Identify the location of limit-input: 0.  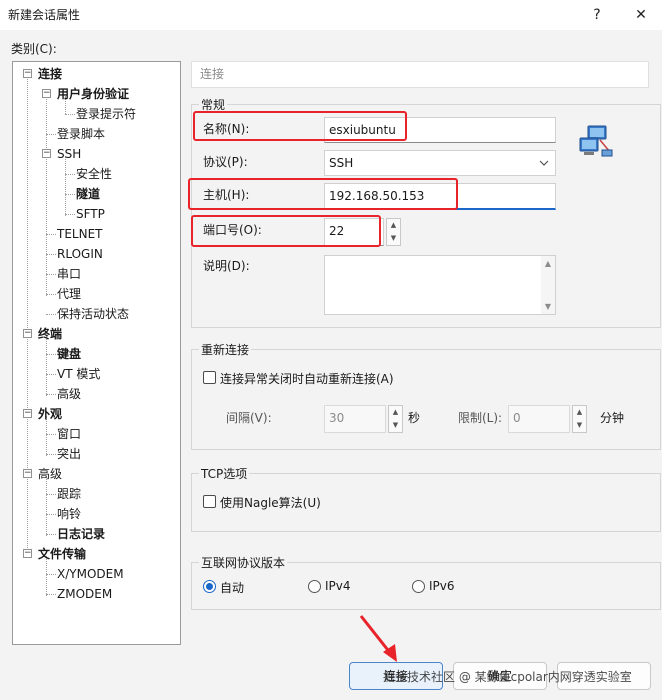
(539, 419).